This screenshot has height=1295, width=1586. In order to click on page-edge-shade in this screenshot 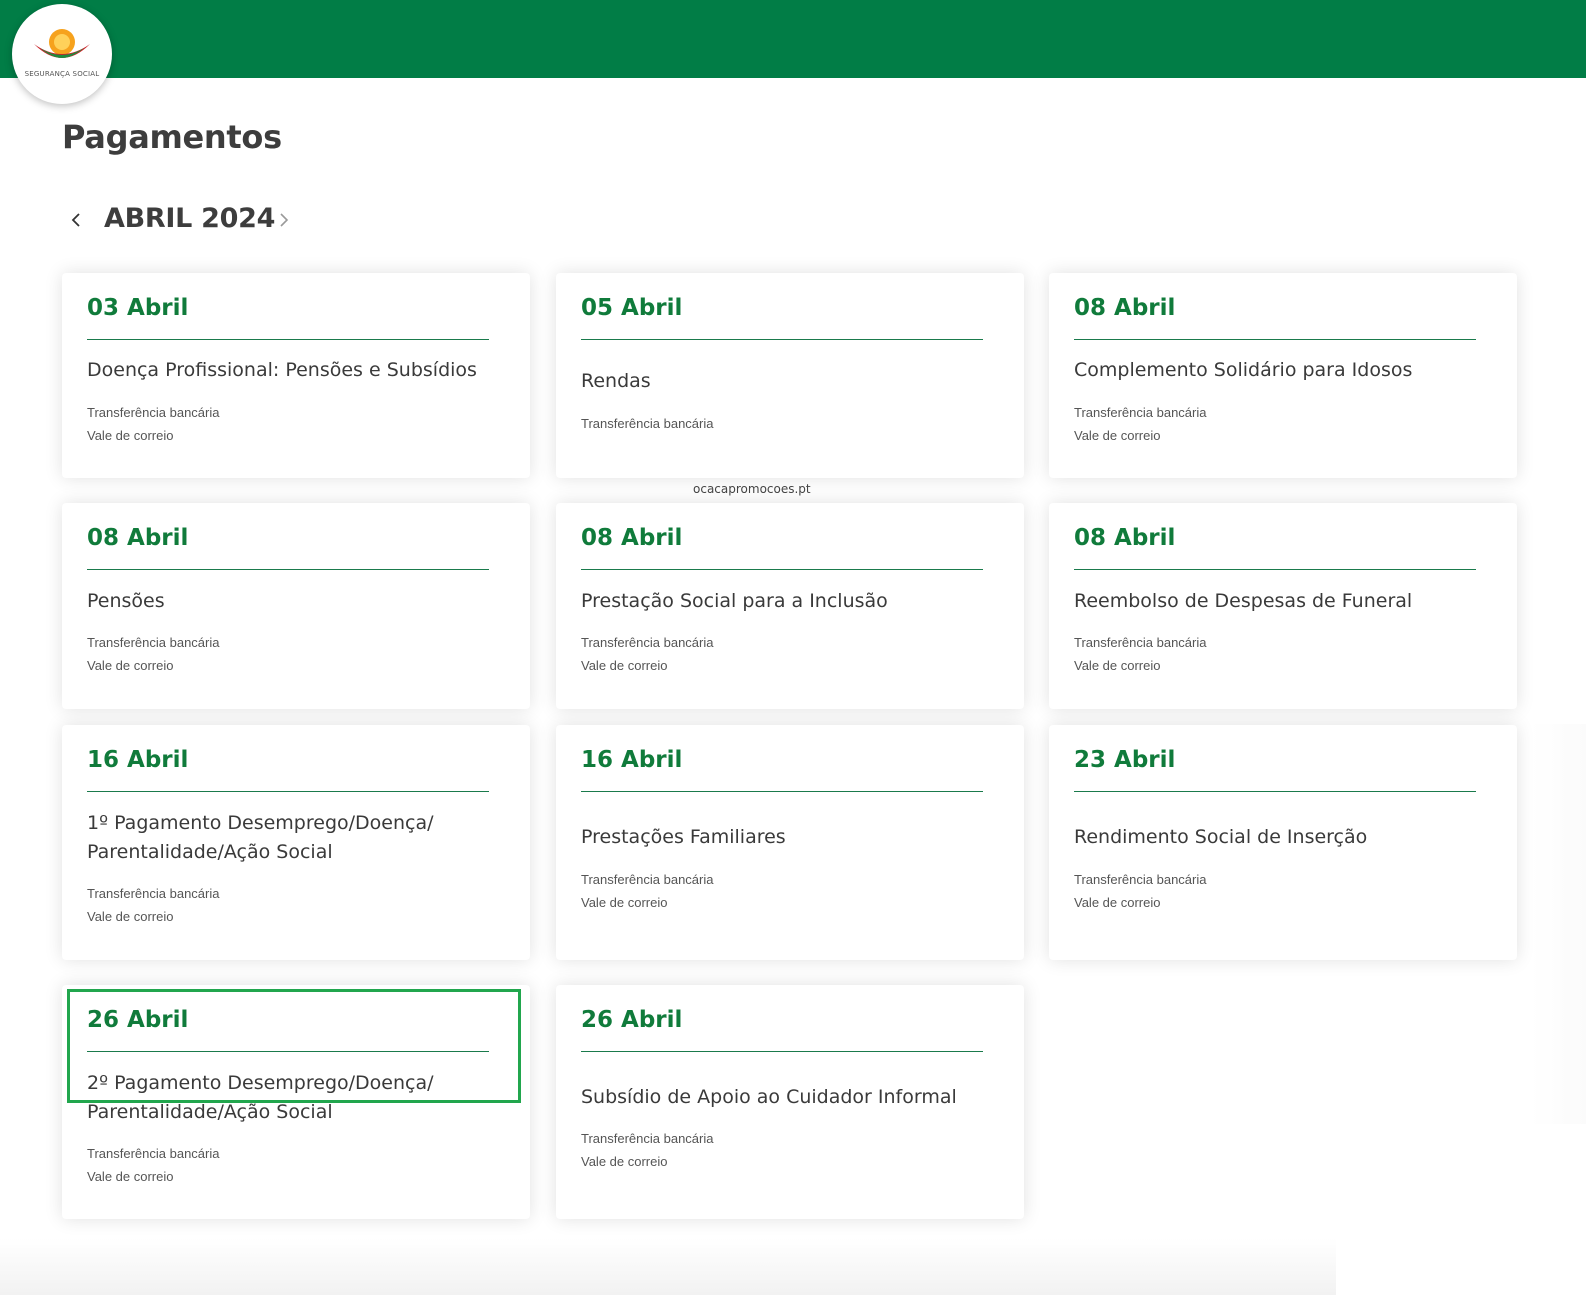, I will do `click(1558, 924)`.